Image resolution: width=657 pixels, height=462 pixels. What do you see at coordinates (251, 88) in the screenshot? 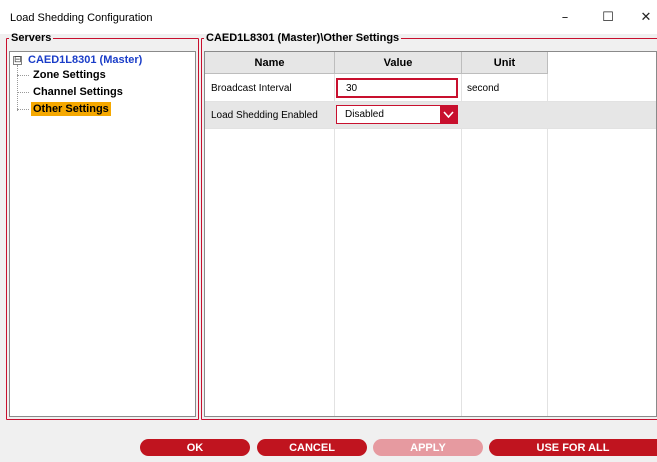
I see `row-name: Broadcast Interval` at bounding box center [251, 88].